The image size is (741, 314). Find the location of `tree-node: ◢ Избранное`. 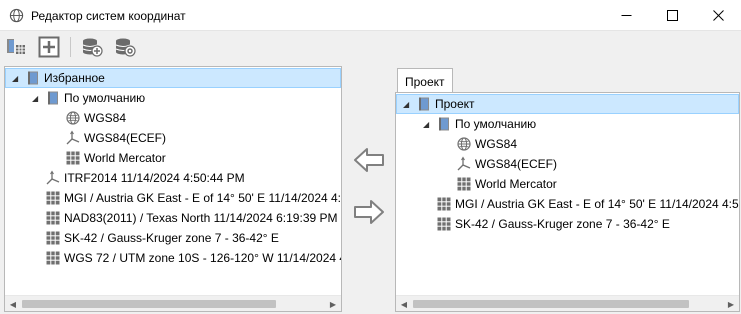

tree-node: ◢ Избранное is located at coordinates (173, 78).